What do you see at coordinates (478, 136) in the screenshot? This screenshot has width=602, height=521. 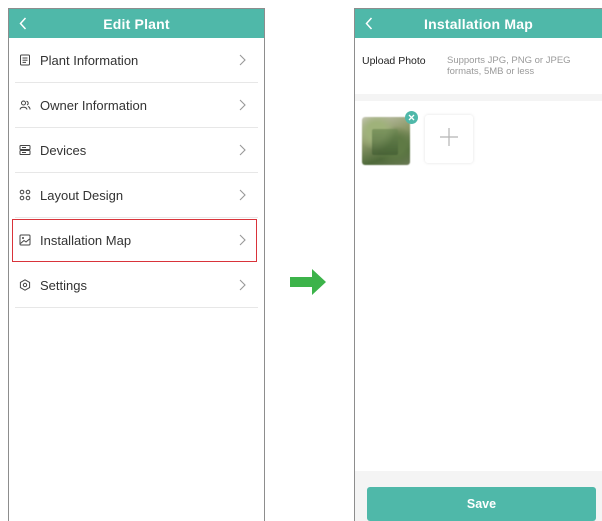 I see `photo-grid` at bounding box center [478, 136].